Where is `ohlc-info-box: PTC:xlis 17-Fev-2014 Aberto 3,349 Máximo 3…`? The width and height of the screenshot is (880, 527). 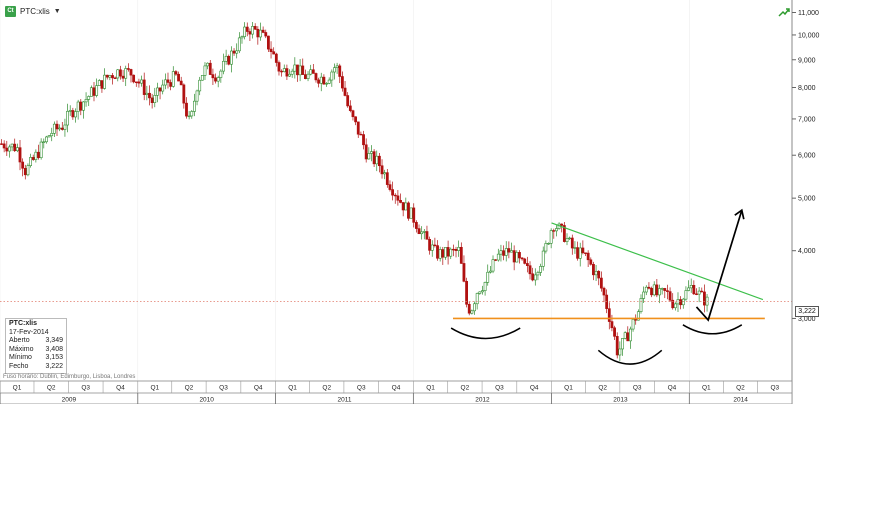
ohlc-info-box: PTC:xlis 17-Fev-2014 Aberto 3,349 Máximo 3… is located at coordinates (36, 346).